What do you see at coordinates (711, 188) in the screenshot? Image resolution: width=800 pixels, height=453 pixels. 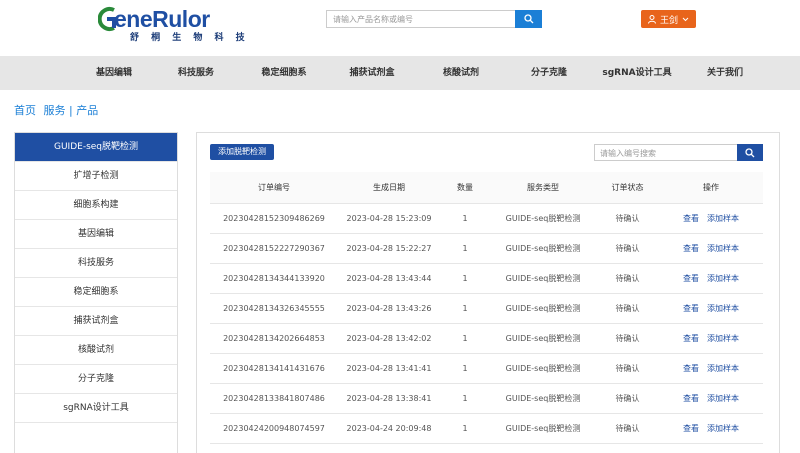 I see `column-header-actions: 操作` at bounding box center [711, 188].